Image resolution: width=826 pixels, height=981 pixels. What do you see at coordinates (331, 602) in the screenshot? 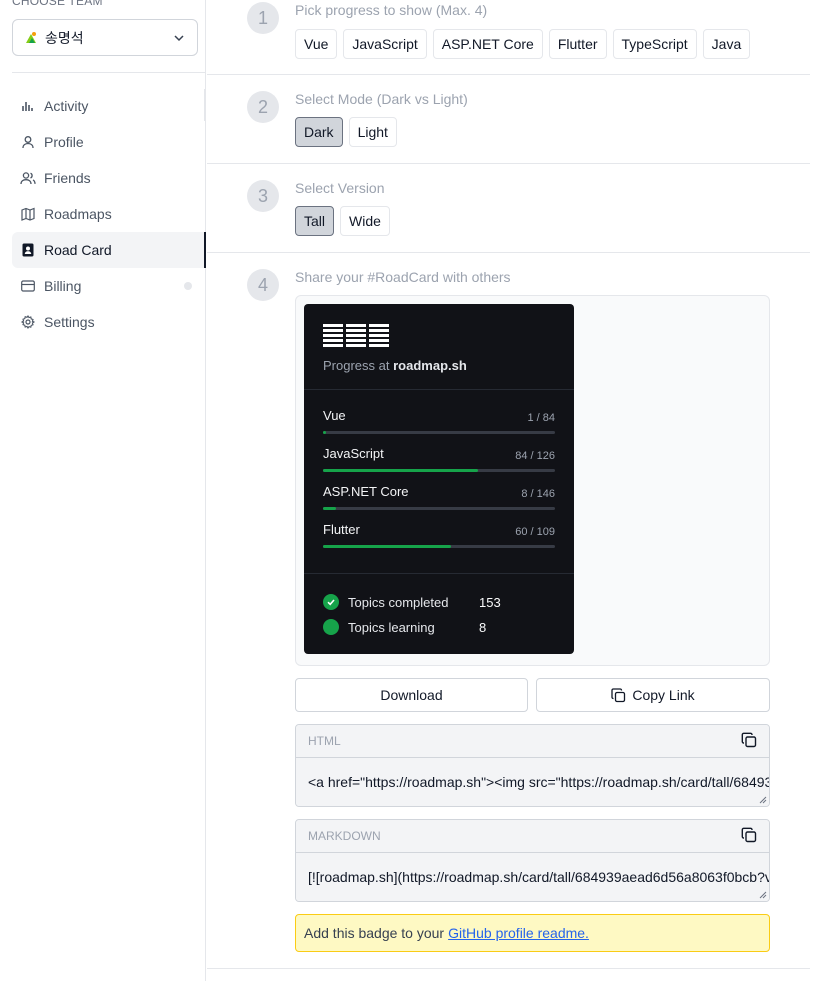
I see `check-circle-icon` at bounding box center [331, 602].